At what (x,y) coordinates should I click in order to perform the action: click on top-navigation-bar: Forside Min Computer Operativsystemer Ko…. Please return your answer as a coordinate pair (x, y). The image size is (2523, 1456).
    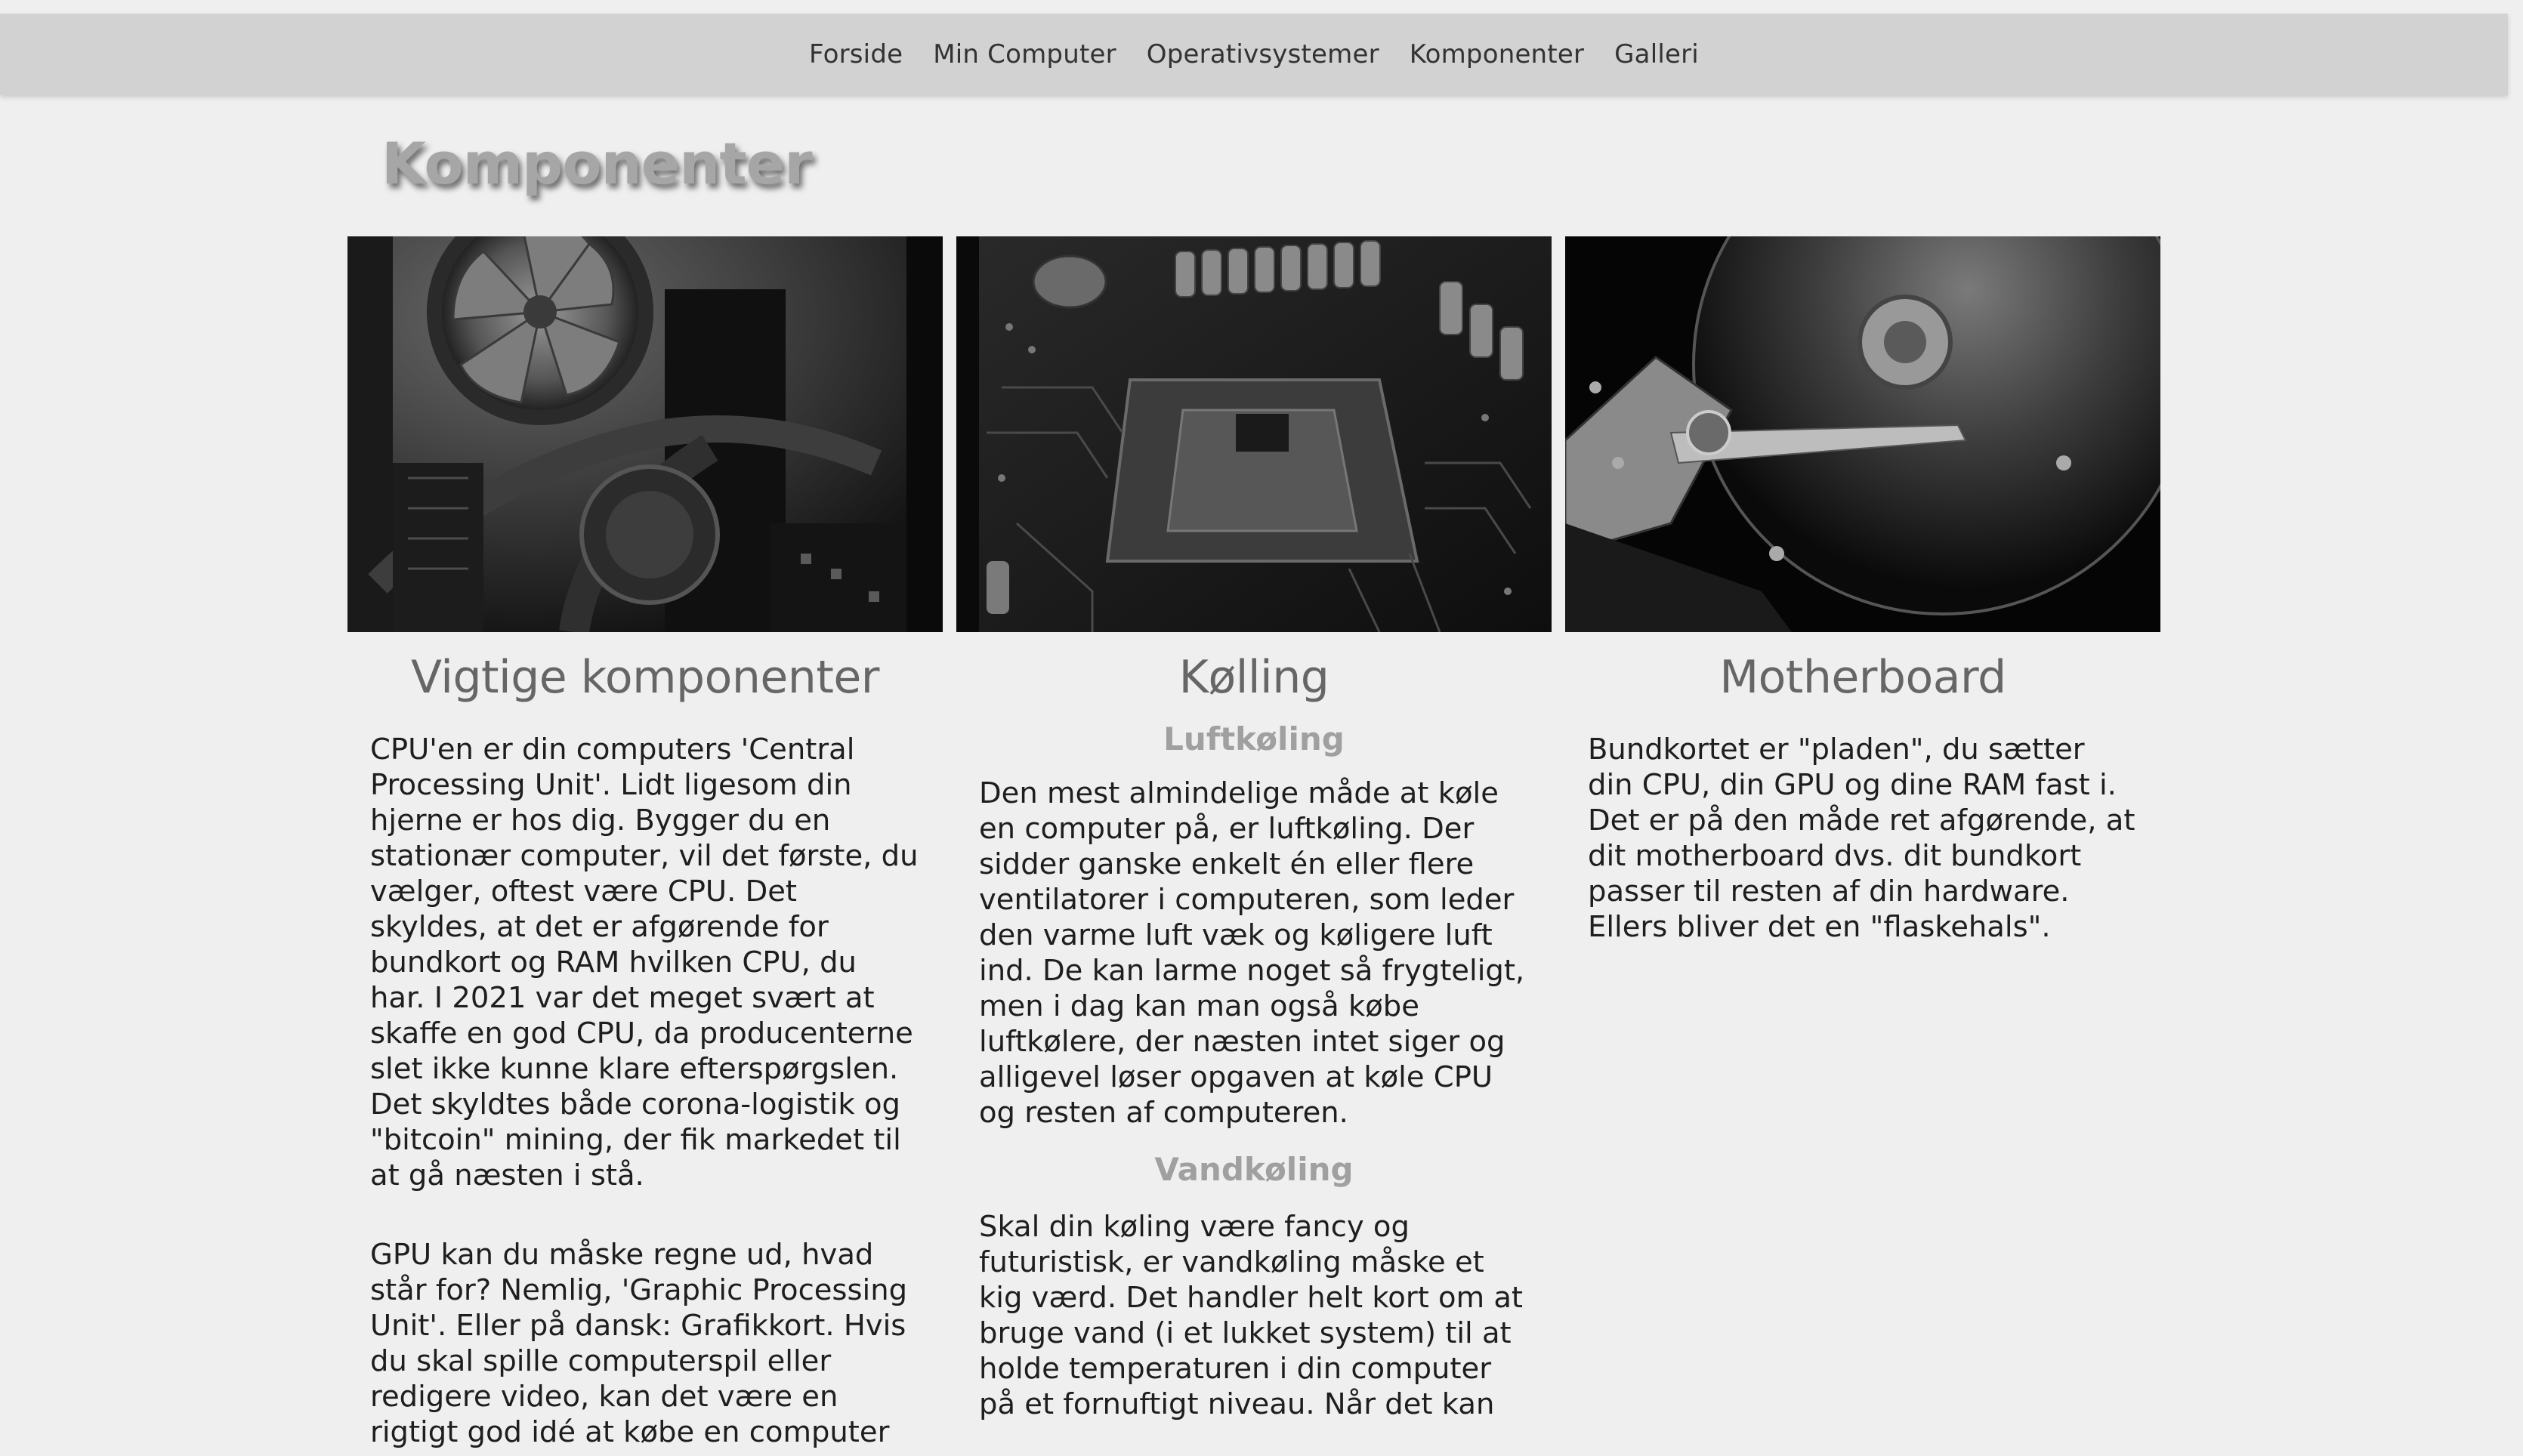
    Looking at the image, I should click on (1254, 54).